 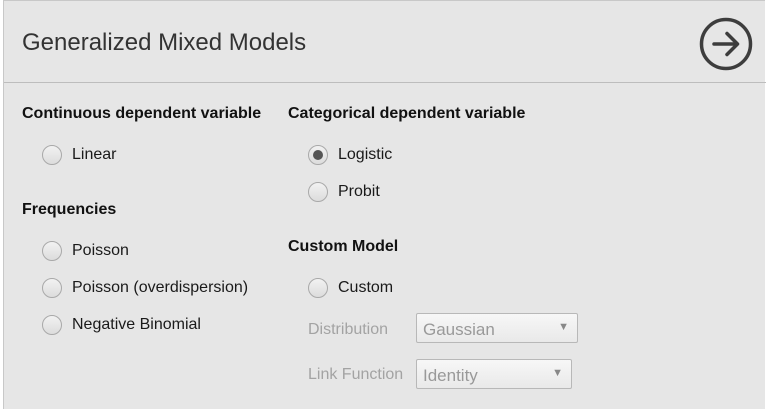 I want to click on radio-label: Logistic, so click(x=365, y=154).